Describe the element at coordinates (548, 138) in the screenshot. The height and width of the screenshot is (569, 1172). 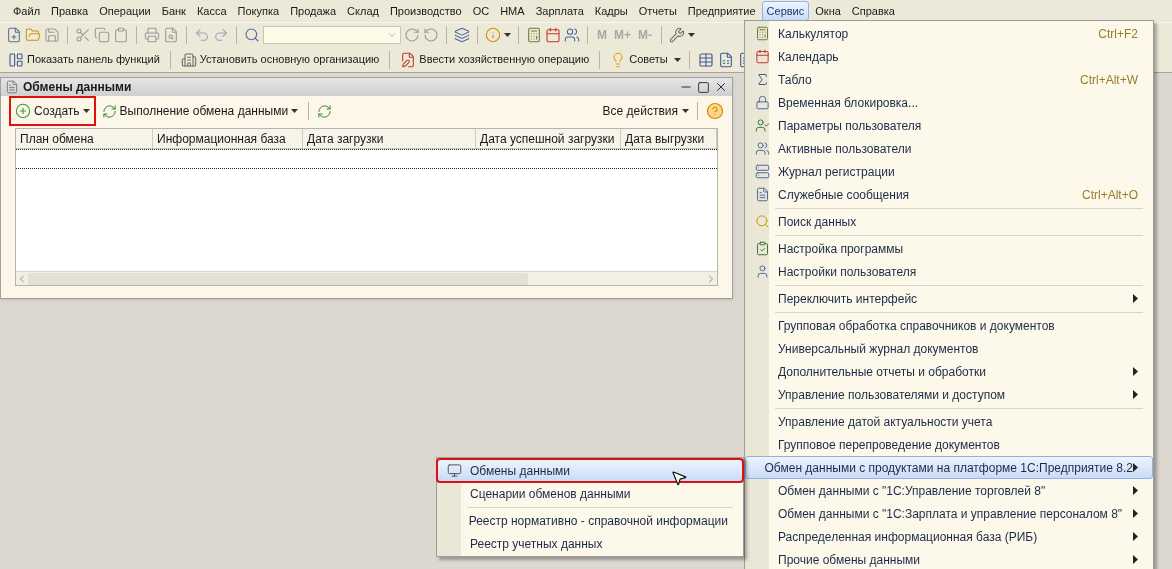
I see `column-header: Дата успешной загрузки` at that location.